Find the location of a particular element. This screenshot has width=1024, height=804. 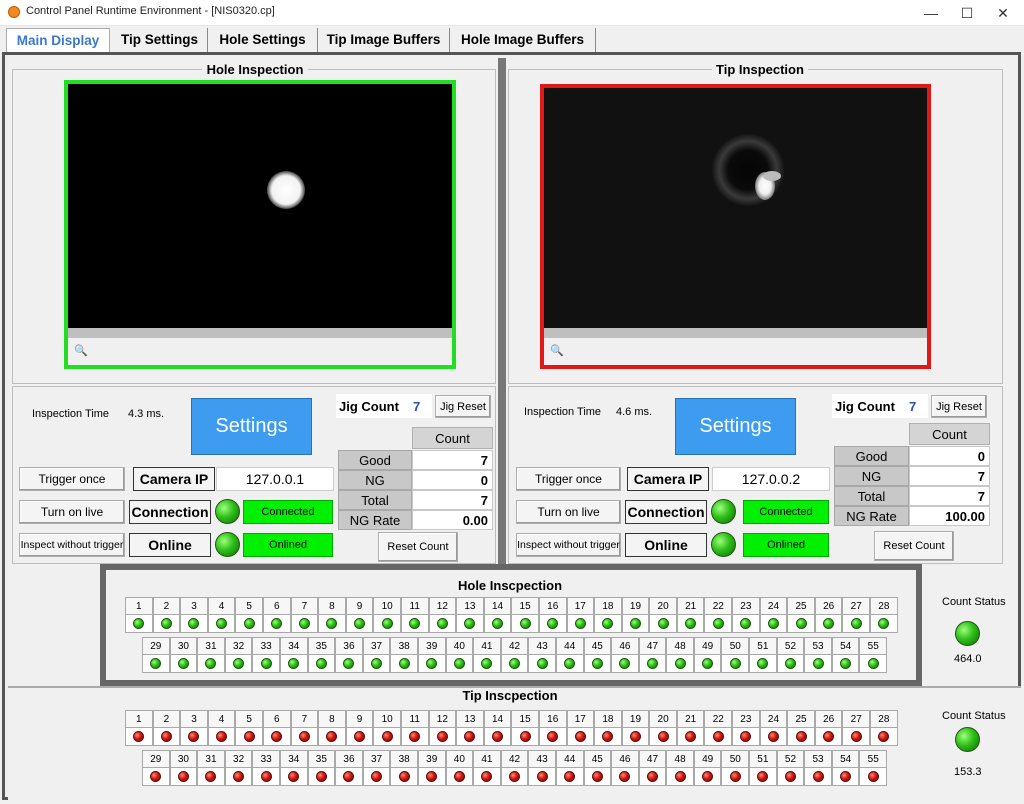

tip-jig-cell: 2 is located at coordinates (166, 728).